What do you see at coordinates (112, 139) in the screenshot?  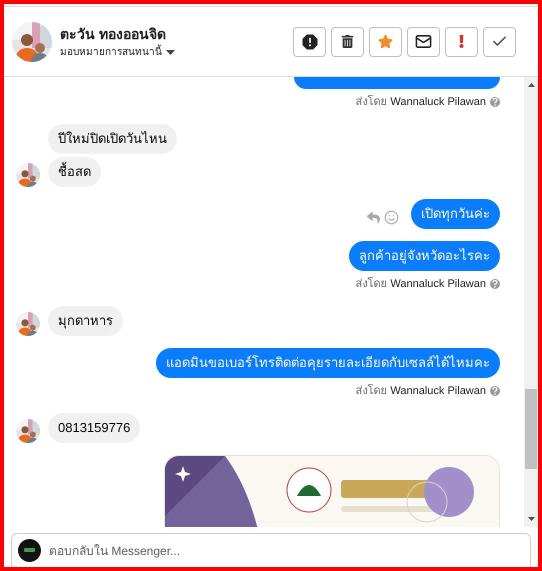 I see `message-bubble: ปีใหม่ปิดเปิดวันไหน` at bounding box center [112, 139].